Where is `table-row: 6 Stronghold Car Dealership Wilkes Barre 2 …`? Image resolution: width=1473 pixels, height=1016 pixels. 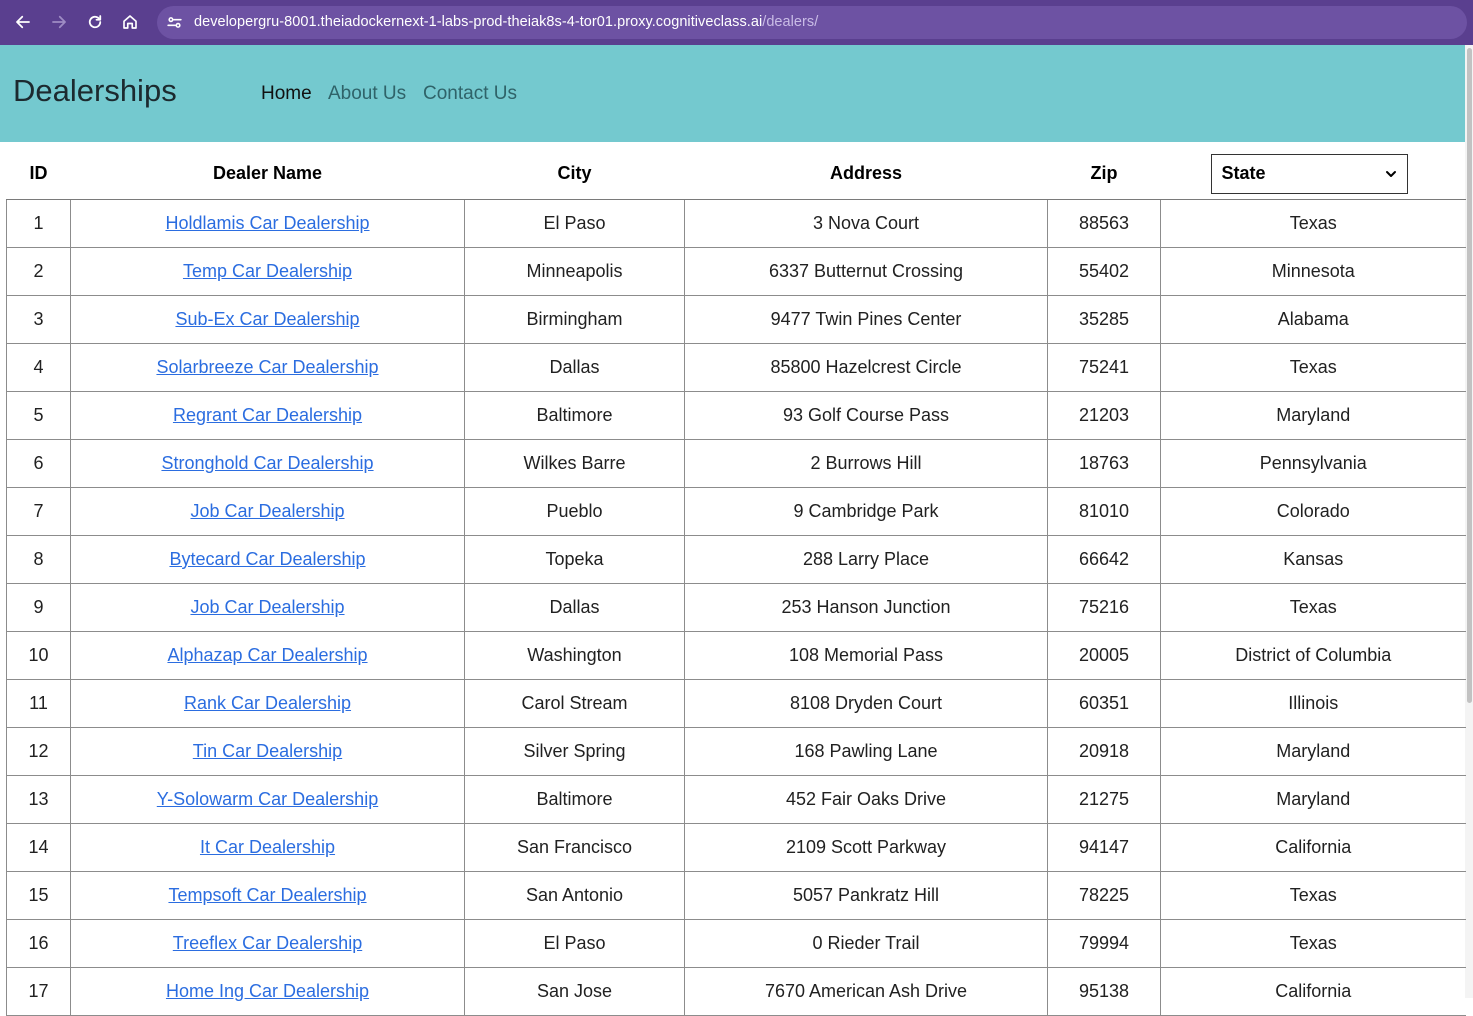 table-row: 6 Stronghold Car Dealership Wilkes Barre 2 … is located at coordinates (736, 463).